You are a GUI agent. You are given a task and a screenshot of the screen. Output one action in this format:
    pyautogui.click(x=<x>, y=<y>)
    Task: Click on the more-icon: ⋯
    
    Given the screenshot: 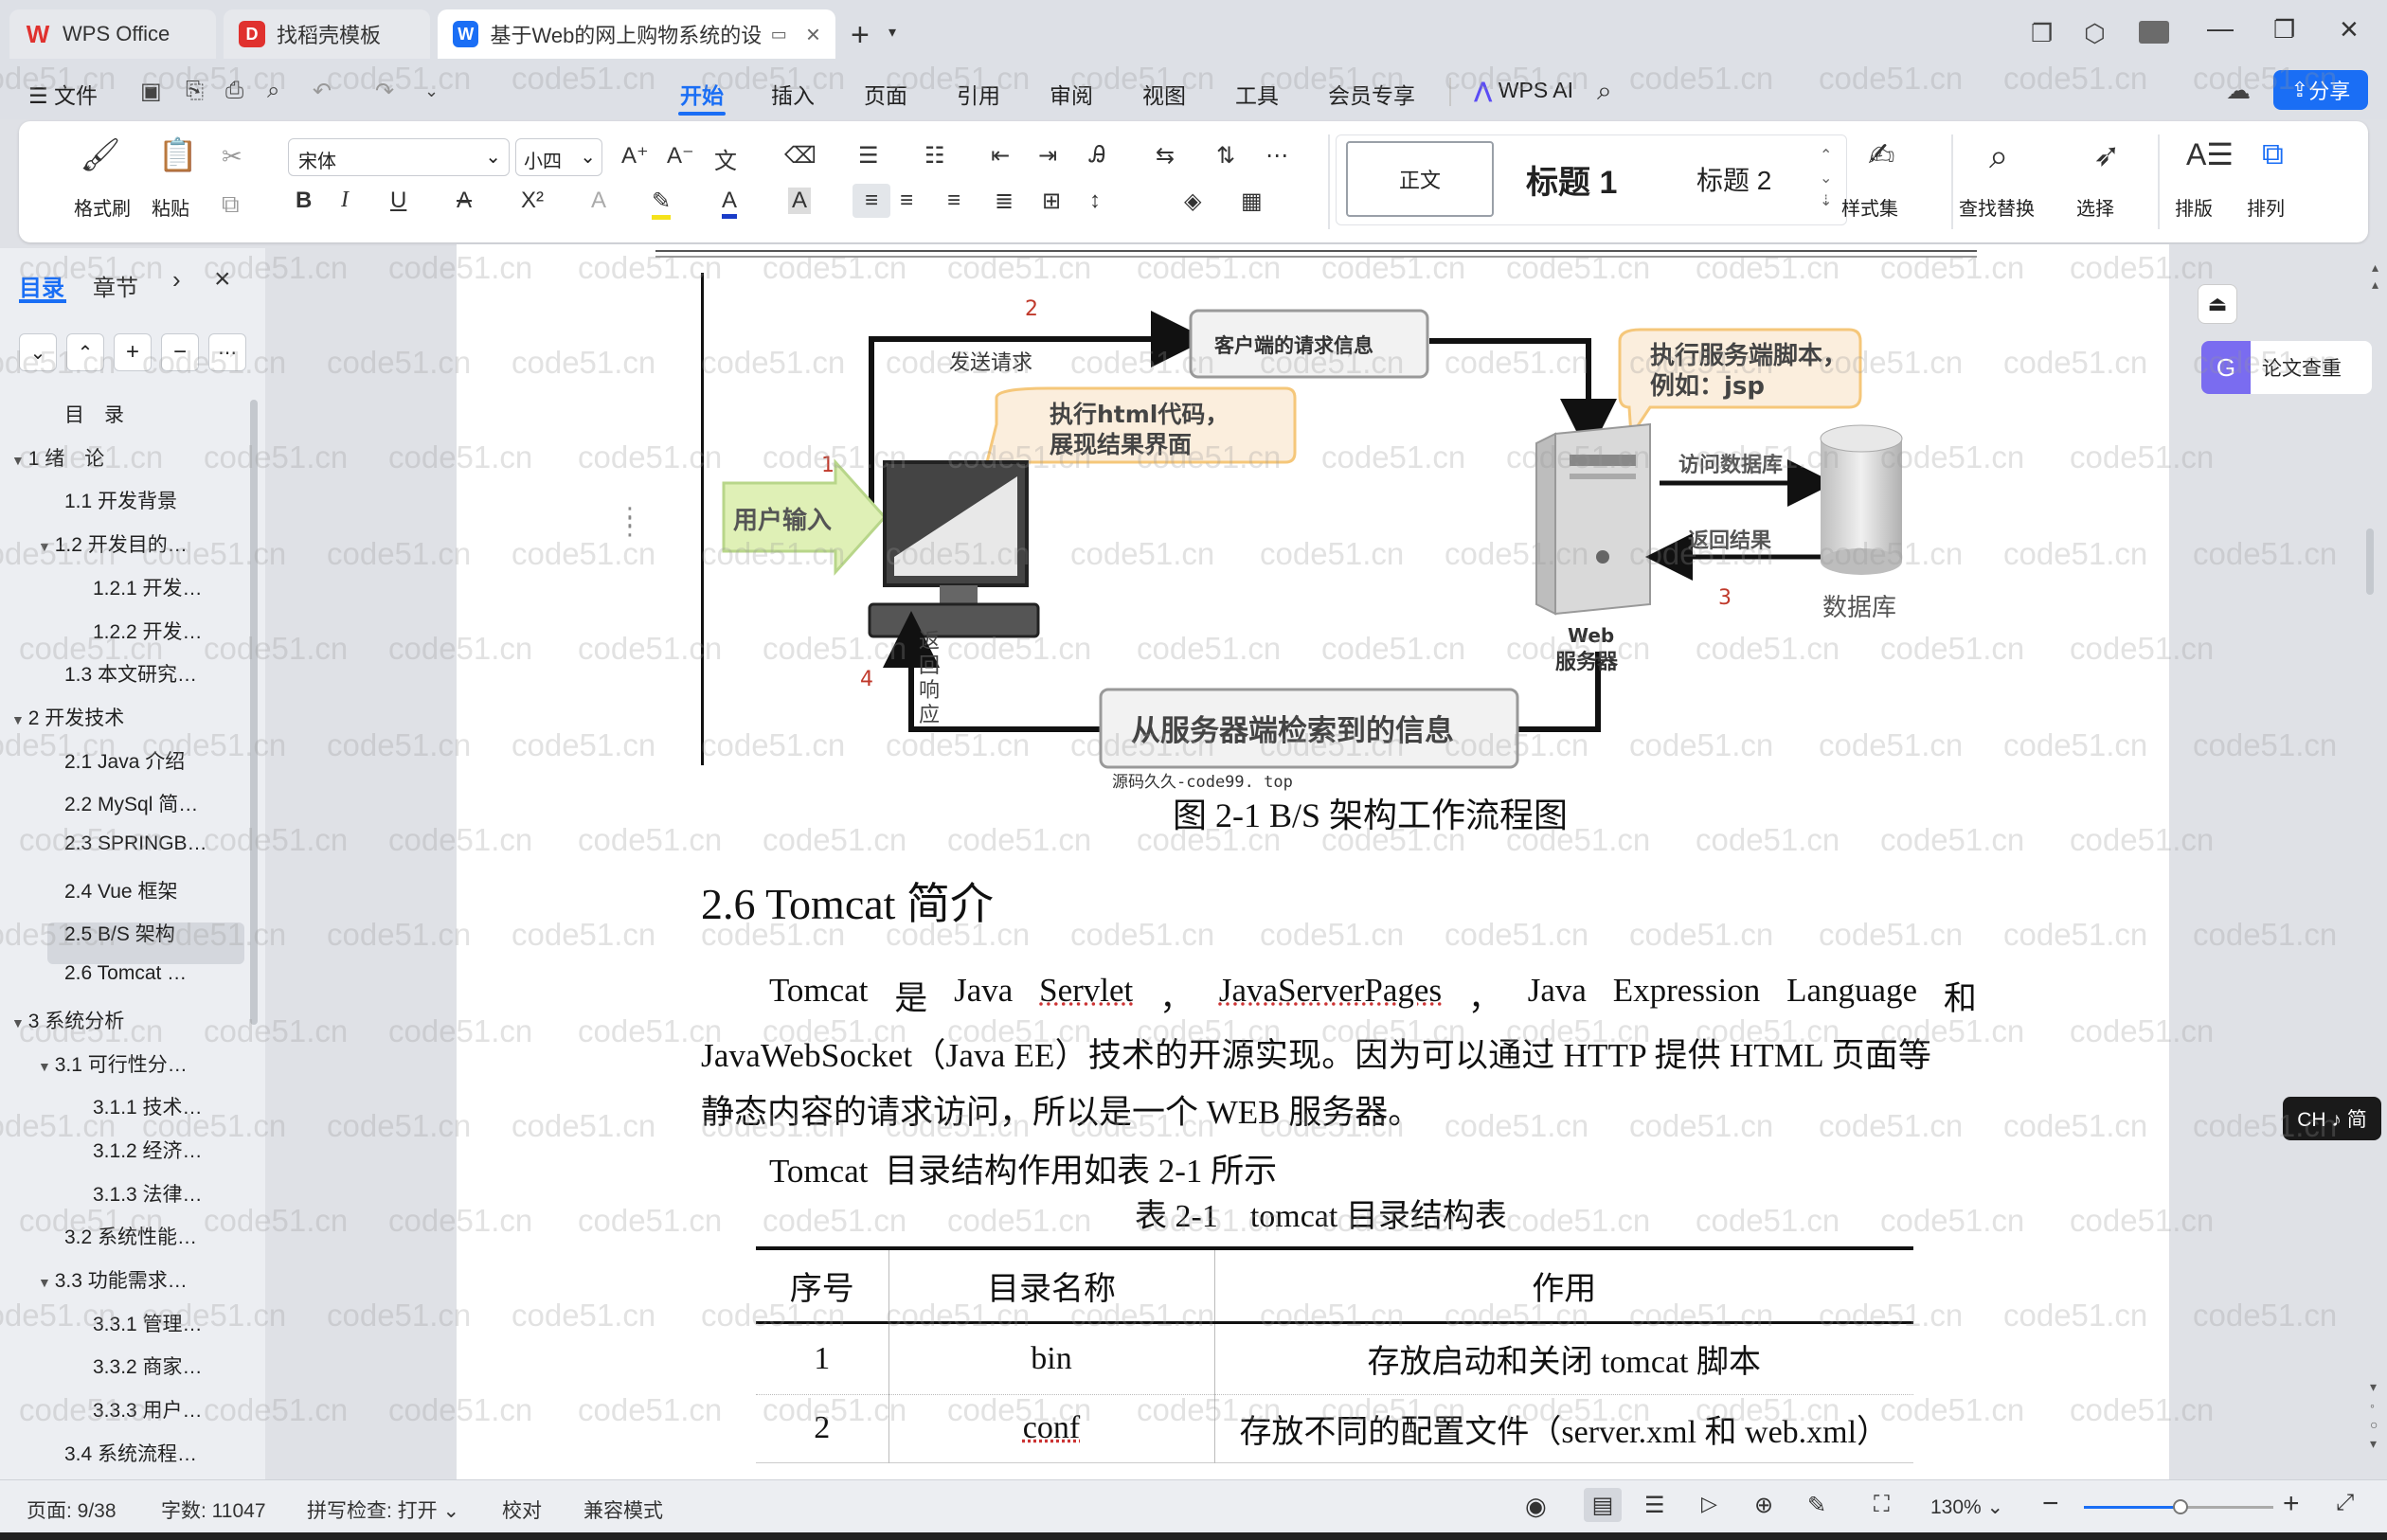 What is the action you would take?
    pyautogui.click(x=227, y=352)
    